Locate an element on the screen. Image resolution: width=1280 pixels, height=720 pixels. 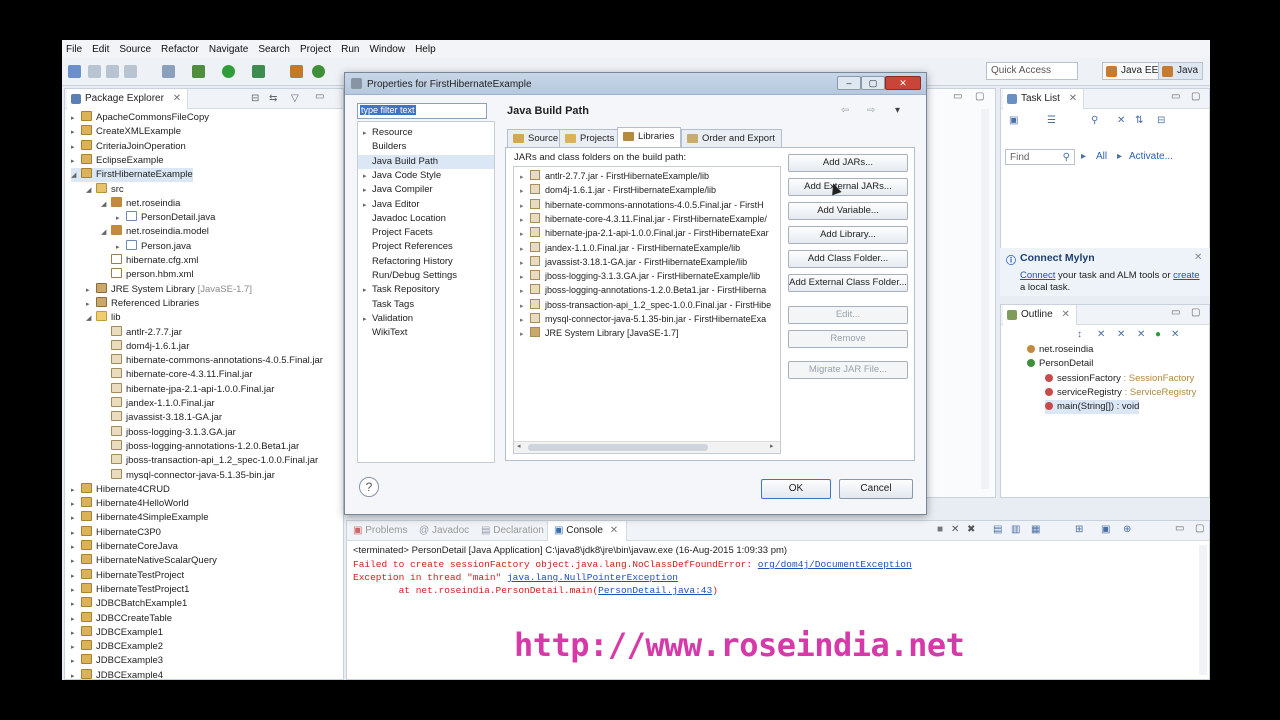
quick-access-input: Quick Access is located at coordinates (1032, 71).